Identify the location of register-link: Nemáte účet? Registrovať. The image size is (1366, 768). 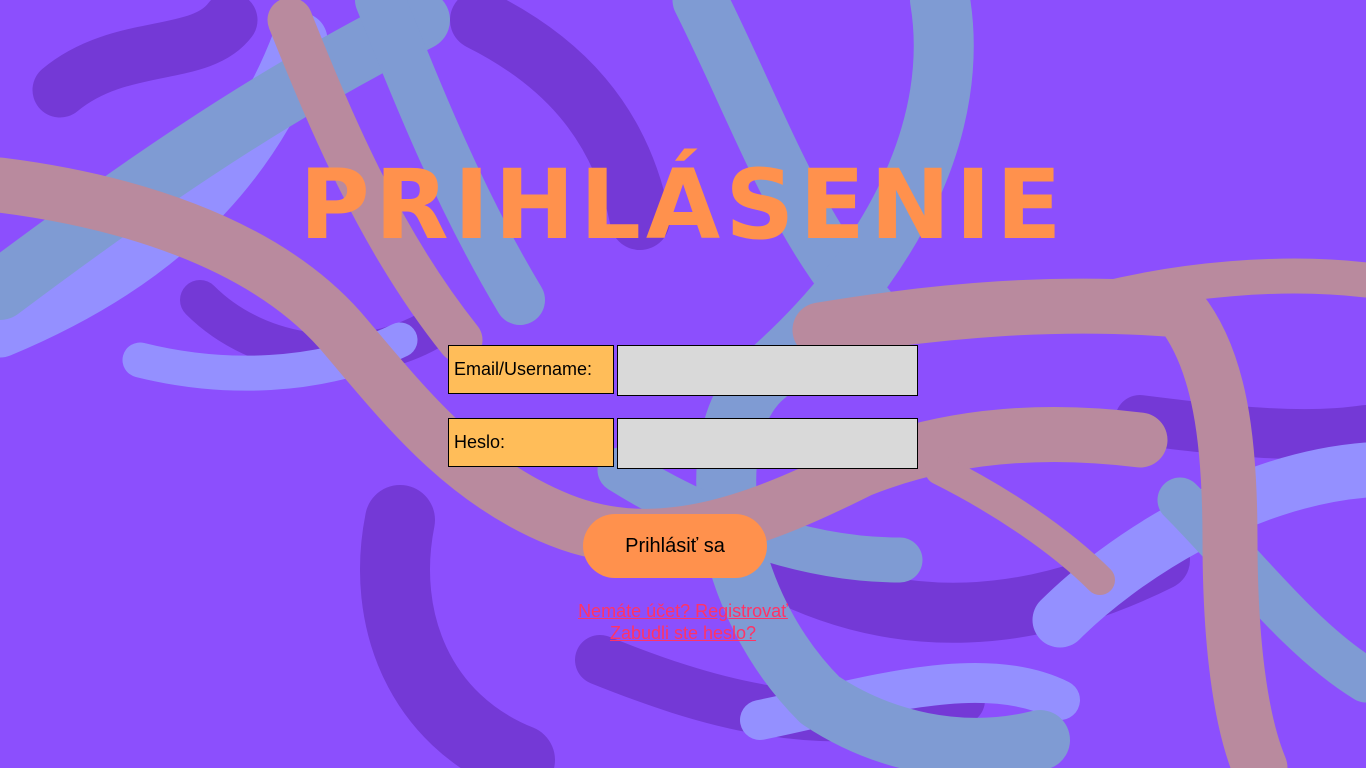
(683, 611).